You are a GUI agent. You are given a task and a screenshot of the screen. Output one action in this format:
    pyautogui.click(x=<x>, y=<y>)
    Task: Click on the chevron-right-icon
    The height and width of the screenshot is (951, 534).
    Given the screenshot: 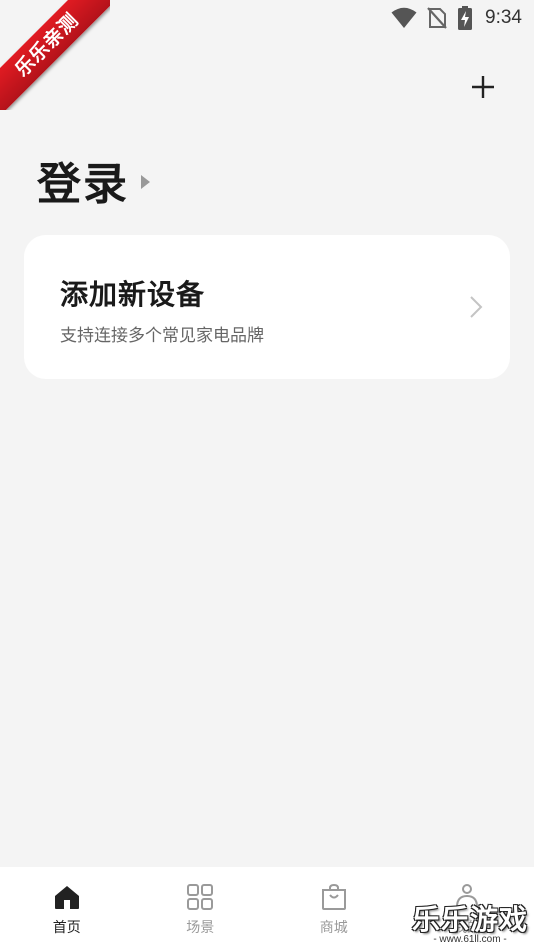 What is the action you would take?
    pyautogui.click(x=476, y=307)
    